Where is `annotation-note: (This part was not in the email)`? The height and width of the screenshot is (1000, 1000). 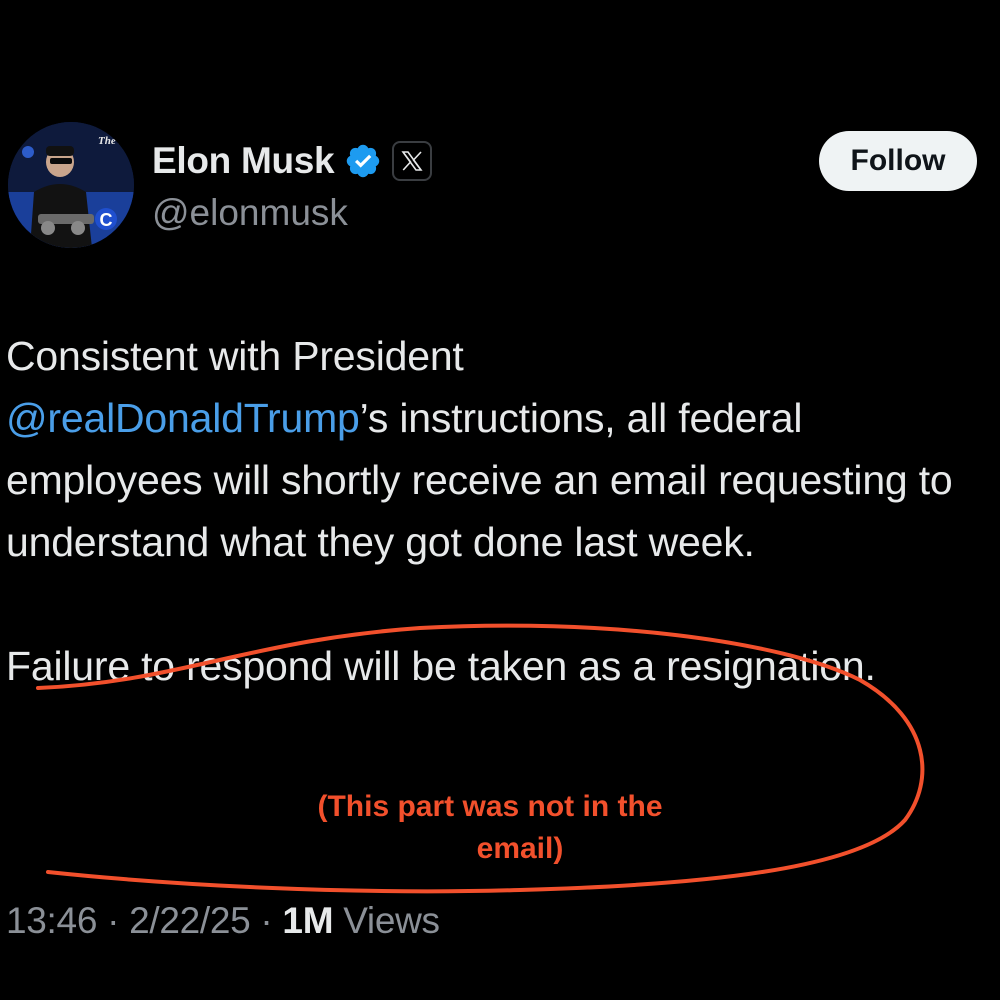
annotation-note: (This part was not in the email) is located at coordinates (490, 828).